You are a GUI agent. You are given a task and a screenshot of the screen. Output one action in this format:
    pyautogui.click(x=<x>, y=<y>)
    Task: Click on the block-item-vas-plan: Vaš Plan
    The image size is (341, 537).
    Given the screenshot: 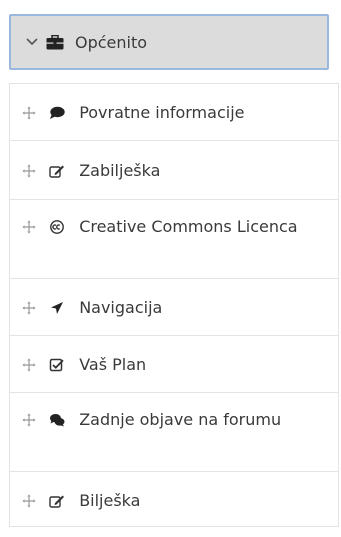 What is the action you would take?
    pyautogui.click(x=174, y=364)
    